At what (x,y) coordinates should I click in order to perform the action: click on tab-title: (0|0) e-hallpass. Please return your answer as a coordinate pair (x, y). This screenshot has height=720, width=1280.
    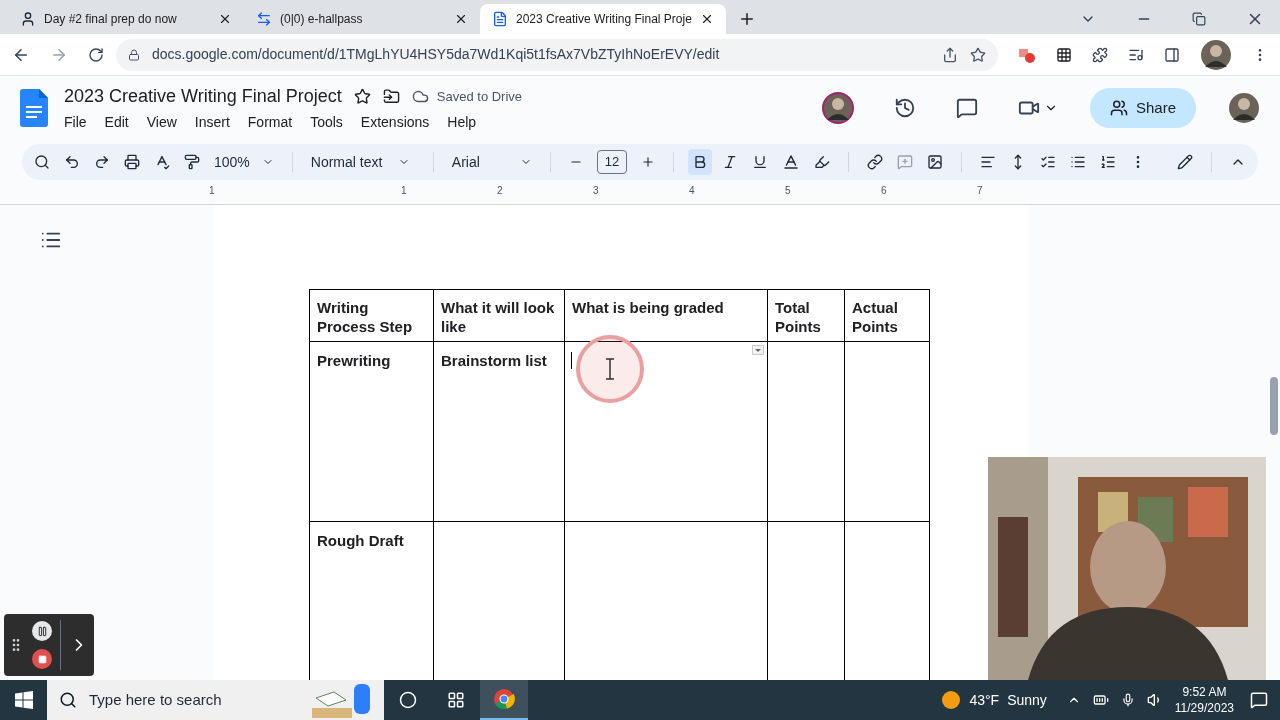
    Looking at the image, I should click on (322, 19).